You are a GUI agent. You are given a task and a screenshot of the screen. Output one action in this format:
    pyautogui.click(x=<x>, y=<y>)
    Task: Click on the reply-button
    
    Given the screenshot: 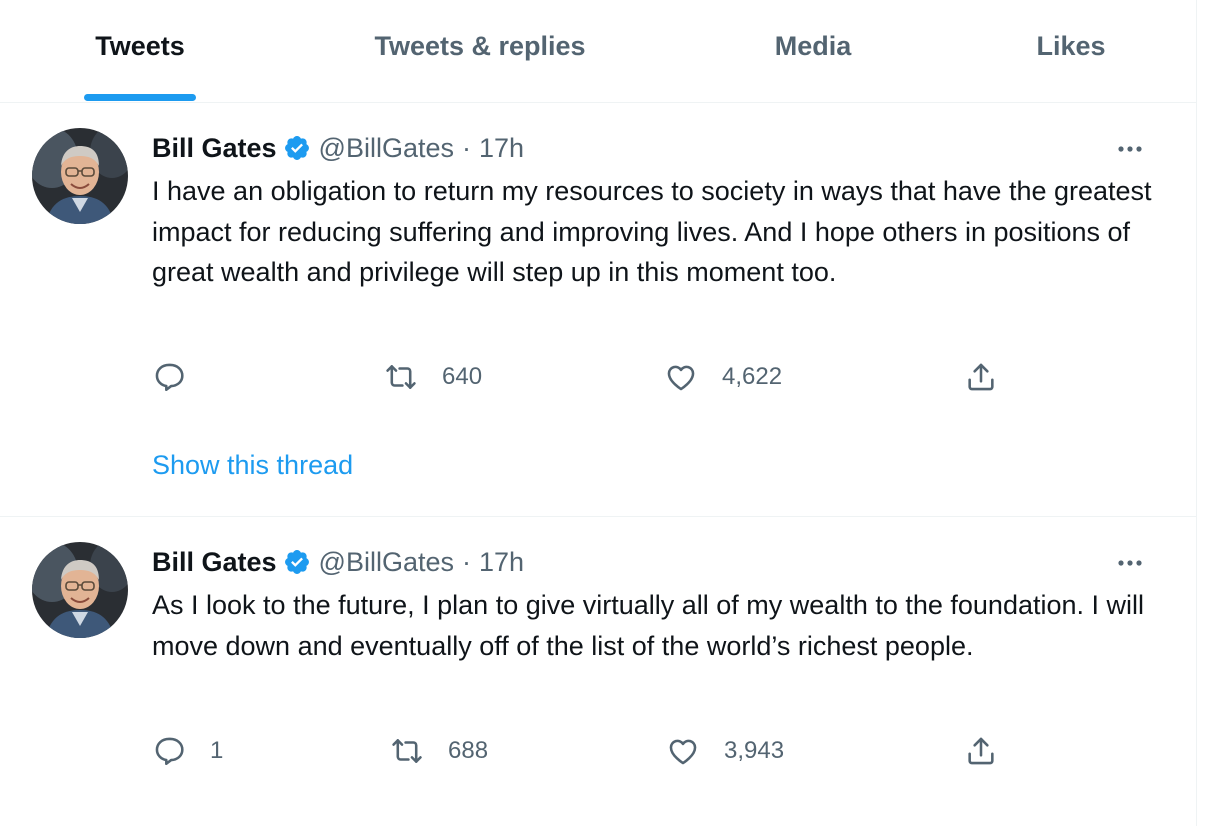 What is the action you would take?
    pyautogui.click(x=169, y=377)
    